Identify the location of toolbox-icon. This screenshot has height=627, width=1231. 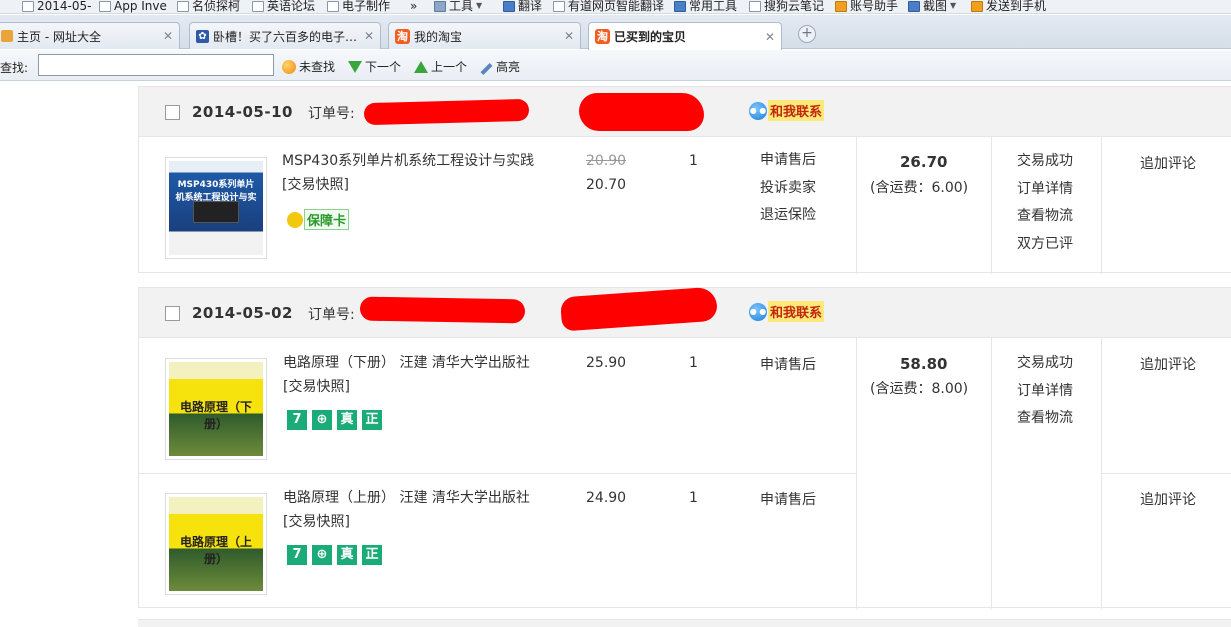
(440, 6).